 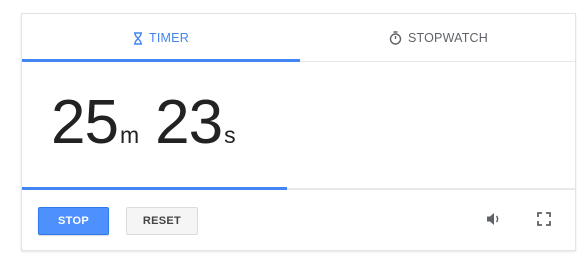 I want to click on tab-timer-label: TIMER, so click(x=169, y=38).